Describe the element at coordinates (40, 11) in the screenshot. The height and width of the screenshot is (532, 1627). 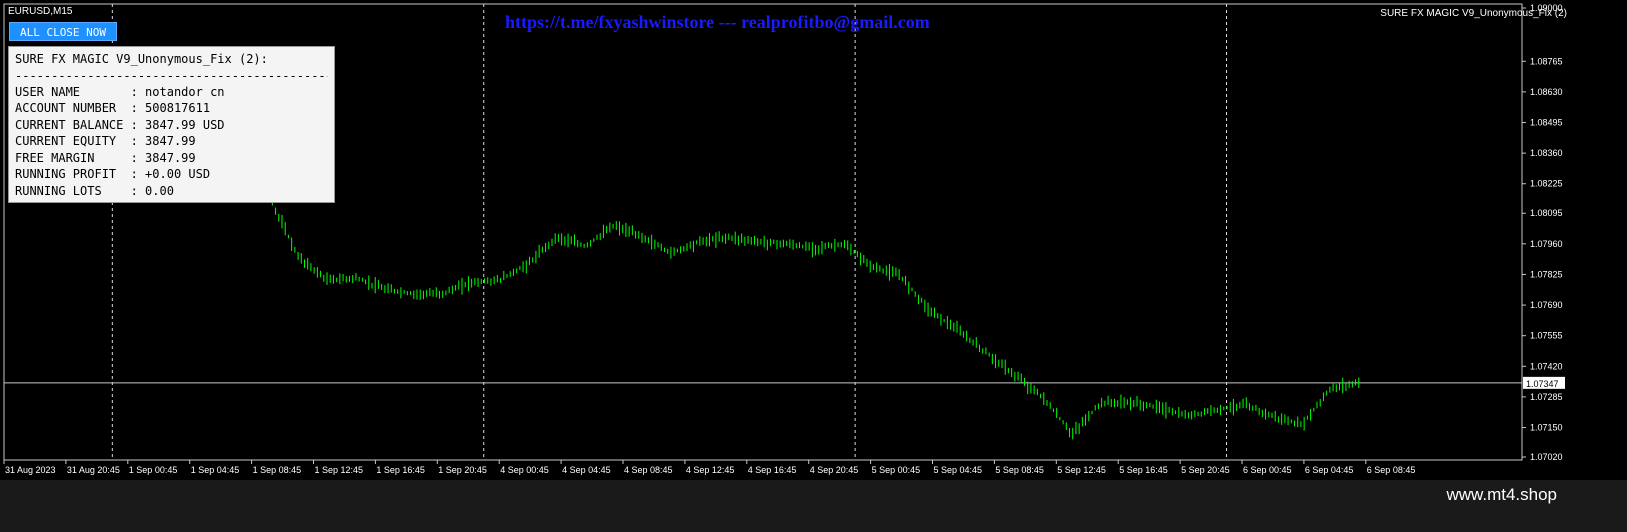
I see `symbol-label: EURUSD,M15` at that location.